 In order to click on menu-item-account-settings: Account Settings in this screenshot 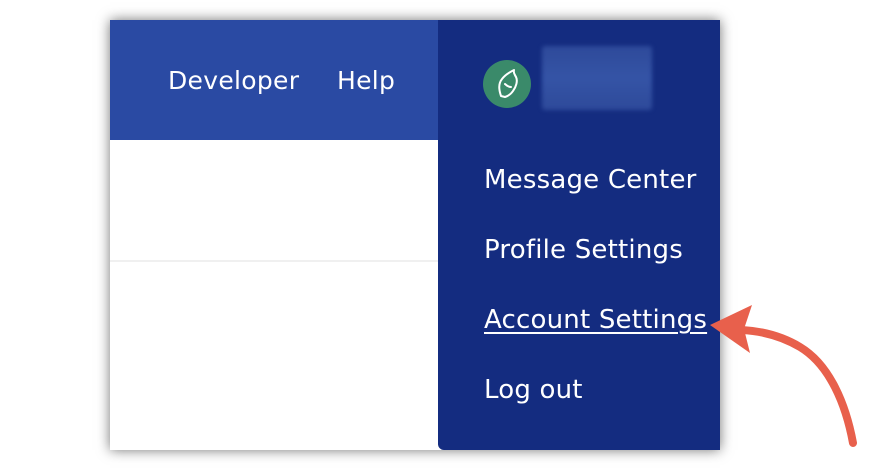, I will do `click(595, 320)`.